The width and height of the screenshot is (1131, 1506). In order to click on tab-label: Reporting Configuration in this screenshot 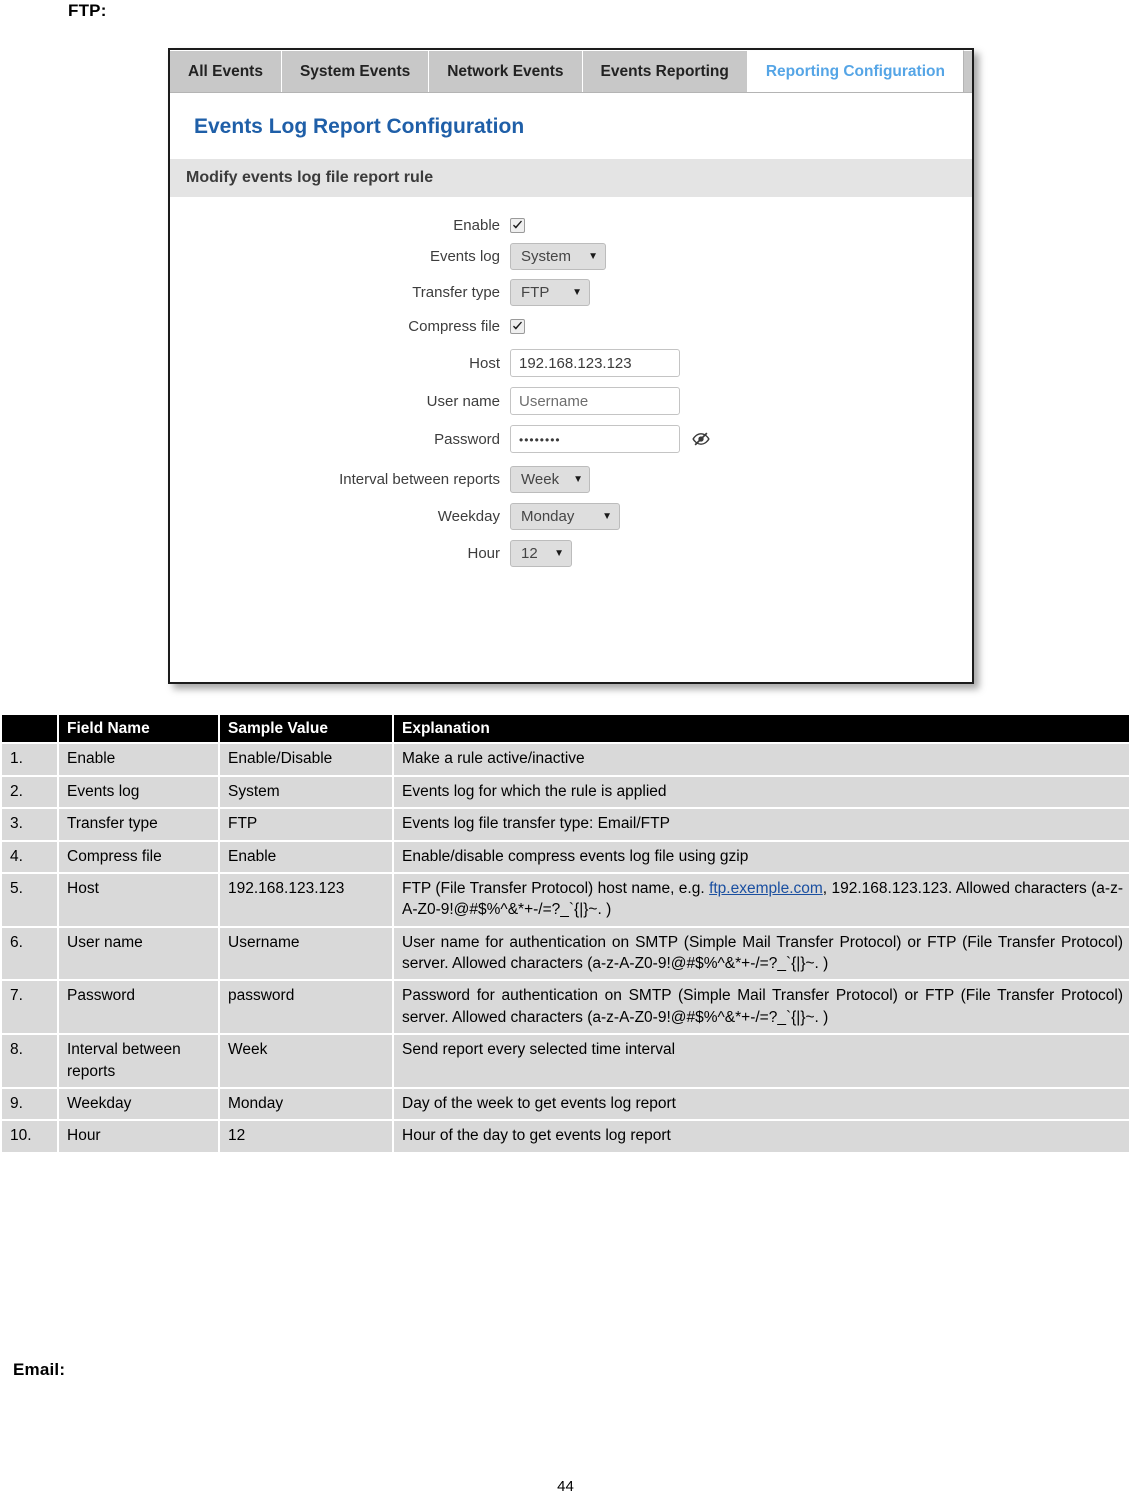, I will do `click(855, 71)`.